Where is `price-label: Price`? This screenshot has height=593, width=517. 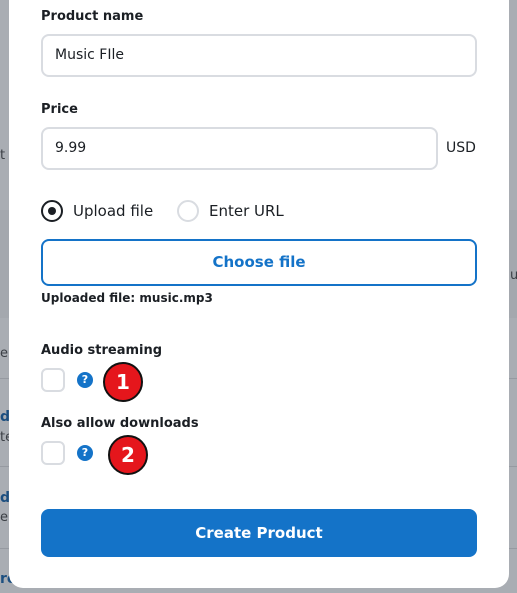 price-label: Price is located at coordinates (59, 109).